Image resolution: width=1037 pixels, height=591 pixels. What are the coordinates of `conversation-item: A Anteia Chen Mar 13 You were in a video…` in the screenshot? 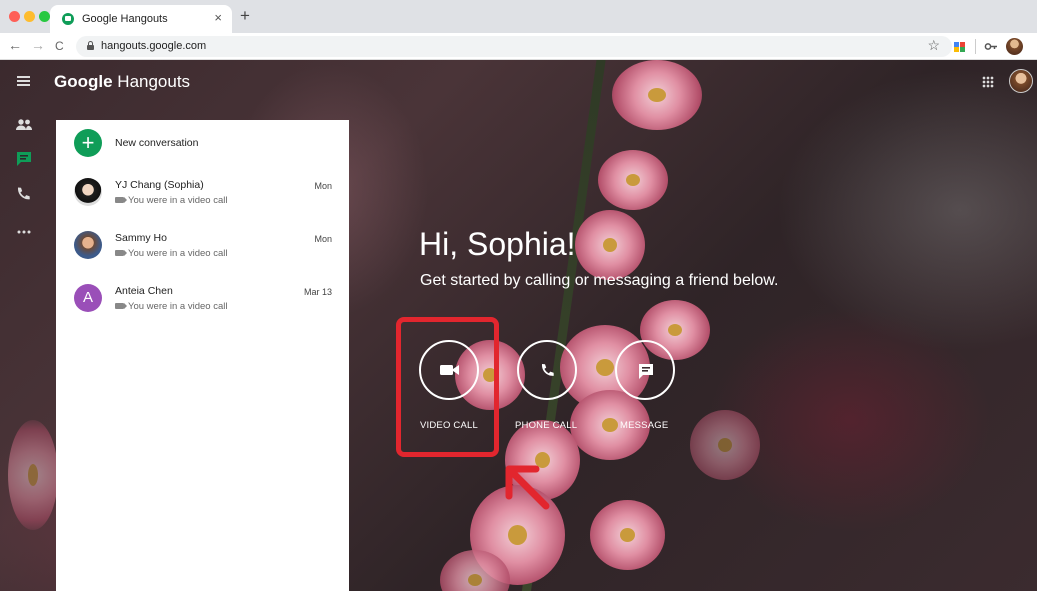 It's located at (202, 309).